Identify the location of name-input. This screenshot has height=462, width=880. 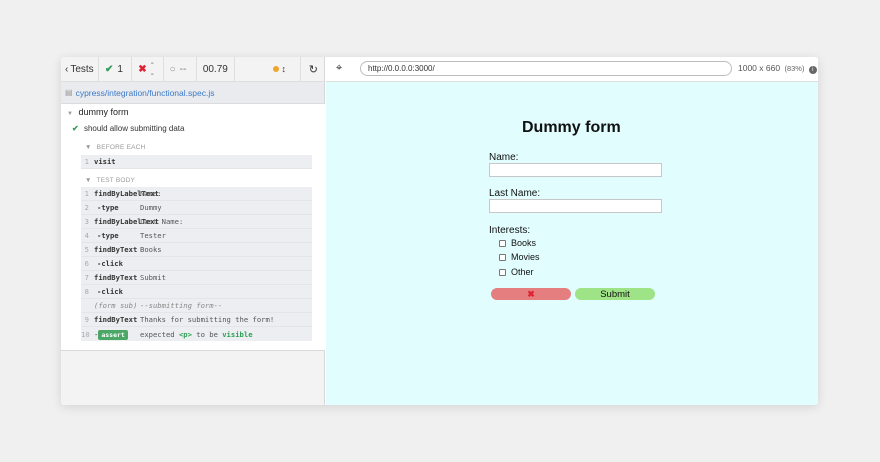
(575, 170).